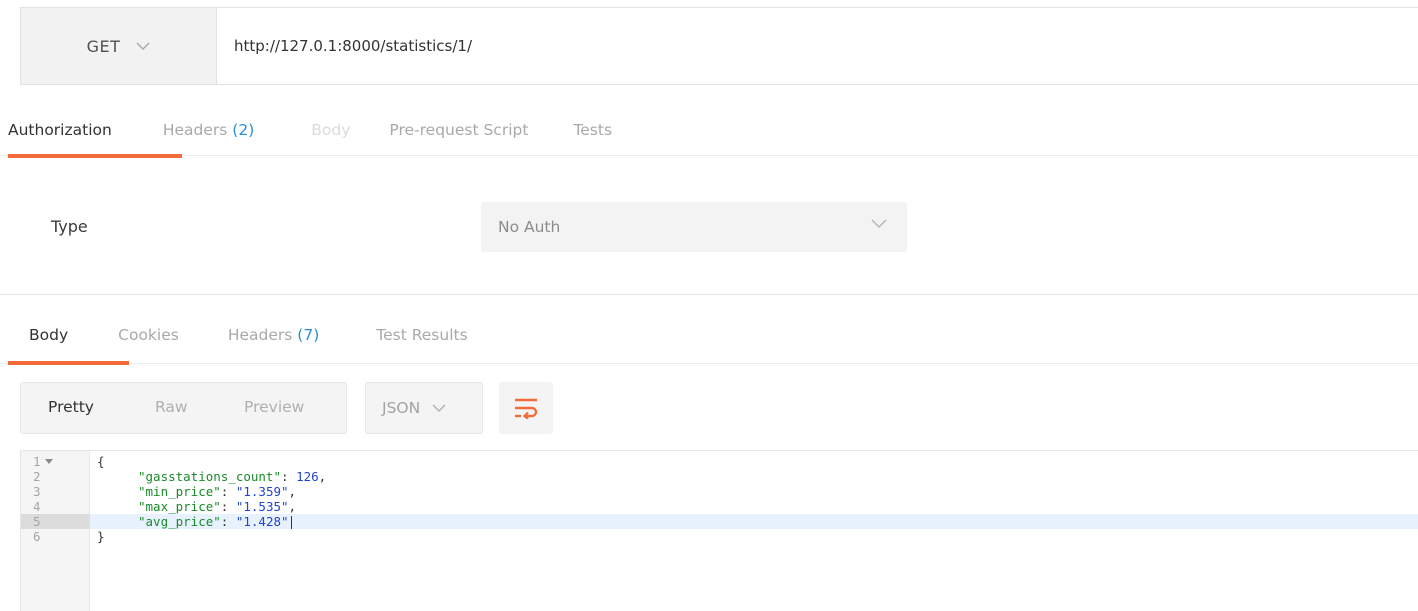 This screenshot has width=1418, height=611. Describe the element at coordinates (719, 506) in the screenshot. I see `code-line: 4 "max_price": "1.535",` at that location.